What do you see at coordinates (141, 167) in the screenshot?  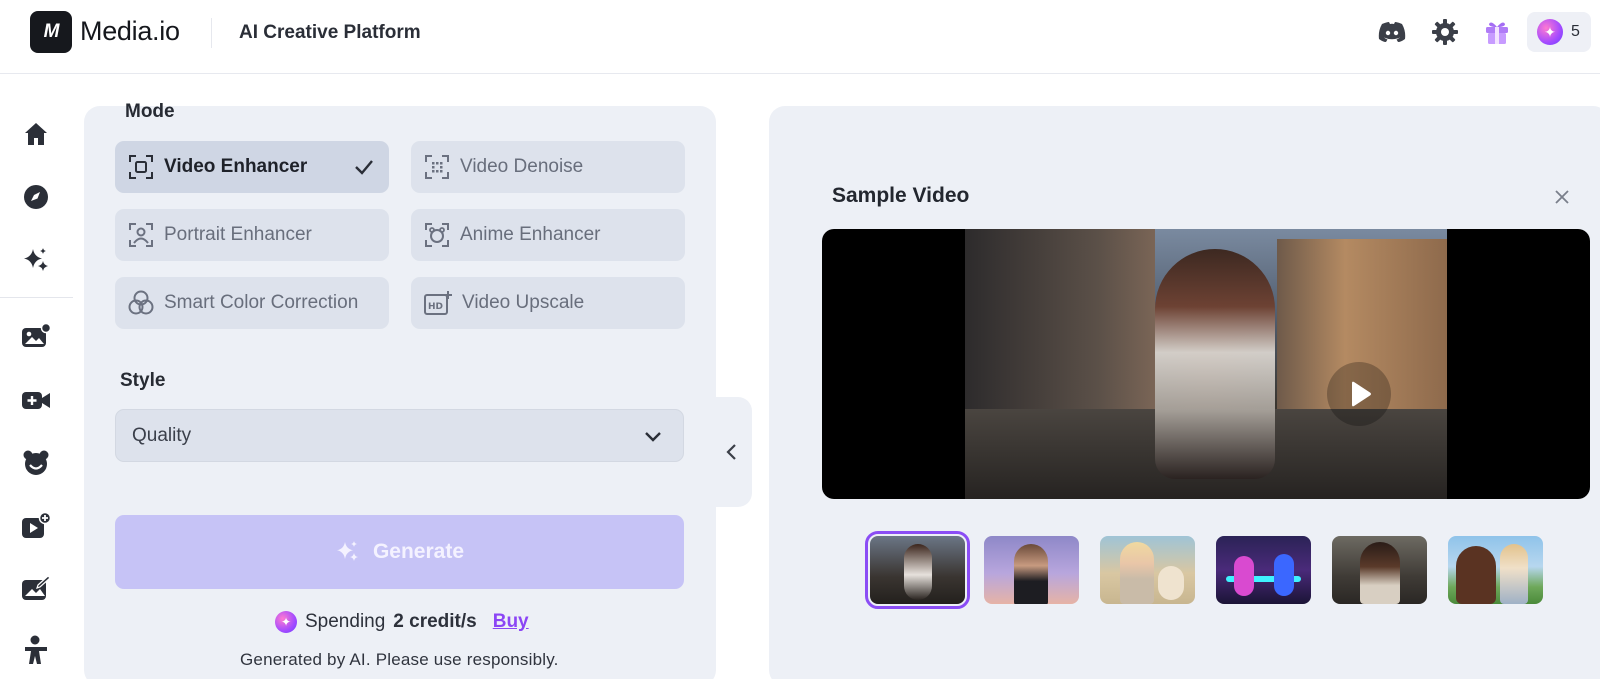 I see `scan-icon` at bounding box center [141, 167].